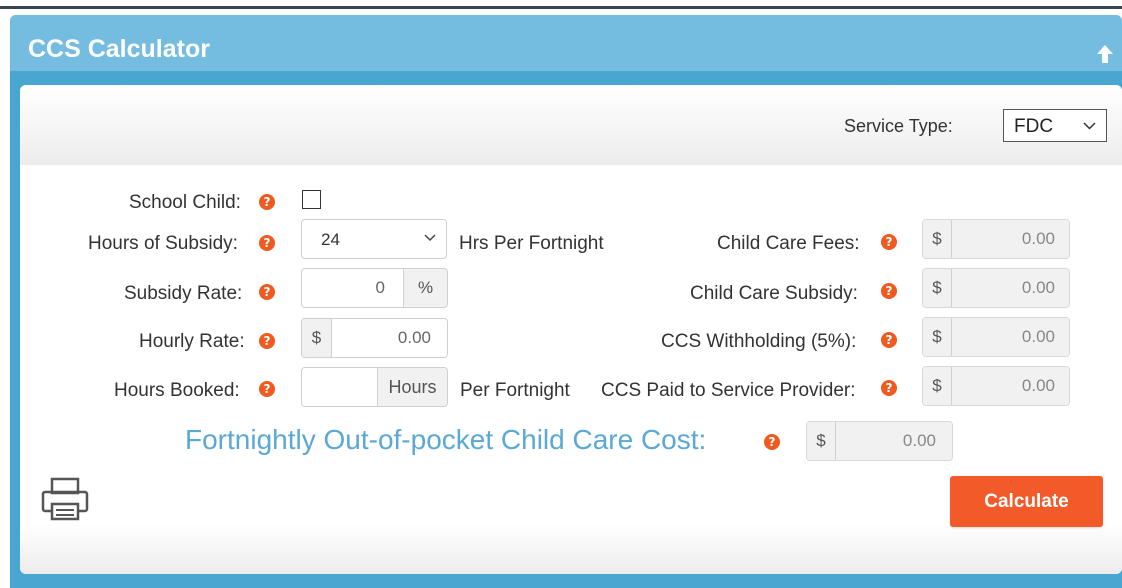 This screenshot has height=588, width=1122. I want to click on hourly-rate-group: $ 0.00, so click(374, 338).